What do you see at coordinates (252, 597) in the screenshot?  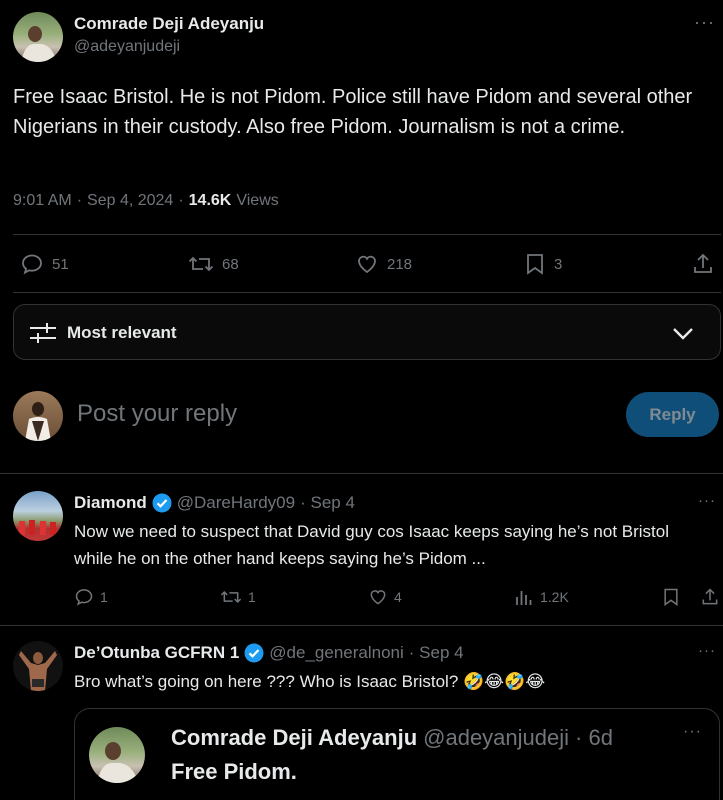 I see `repost-count: 1` at bounding box center [252, 597].